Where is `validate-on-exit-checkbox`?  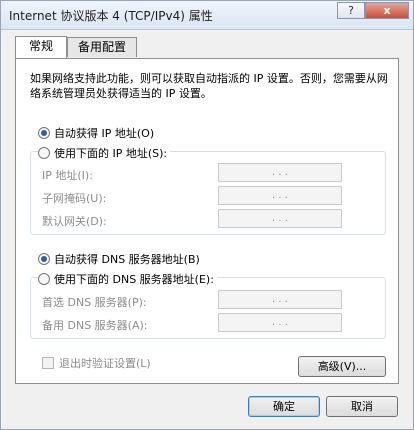 validate-on-exit-checkbox is located at coordinates (48, 363).